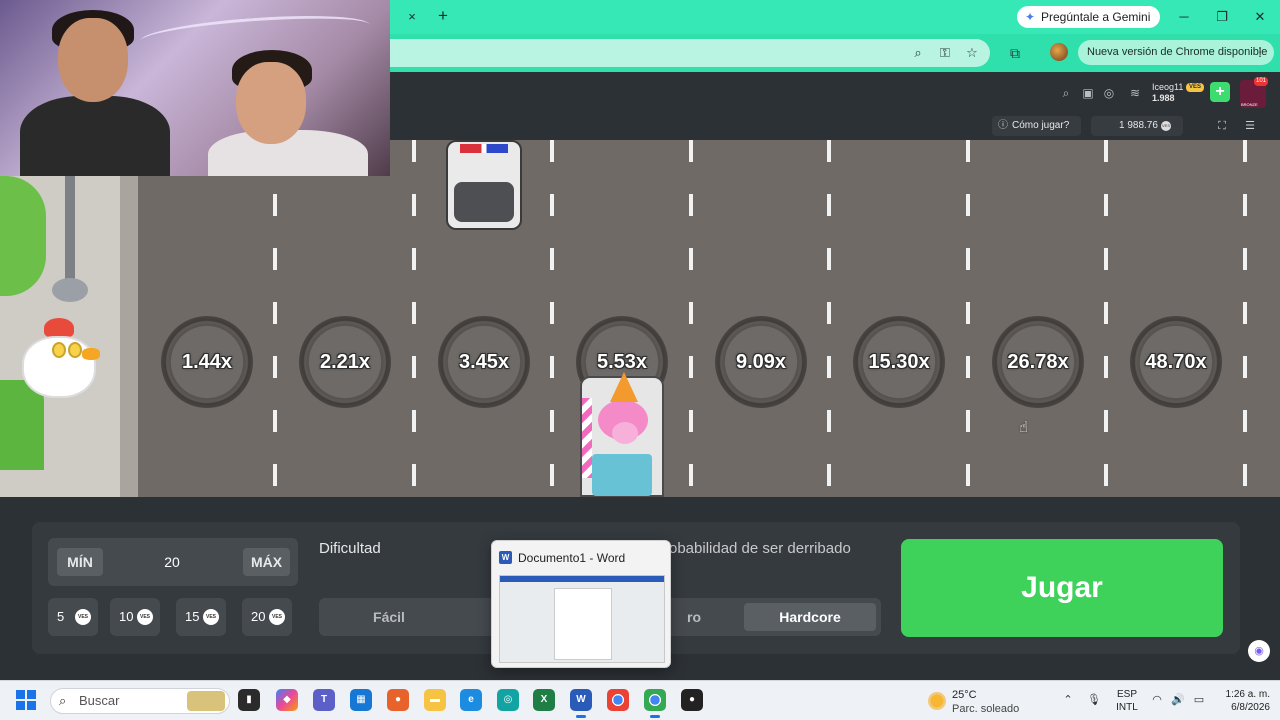 Image resolution: width=1280 pixels, height=720 pixels. I want to click on close-window-icon: ✕, so click(1260, 17).